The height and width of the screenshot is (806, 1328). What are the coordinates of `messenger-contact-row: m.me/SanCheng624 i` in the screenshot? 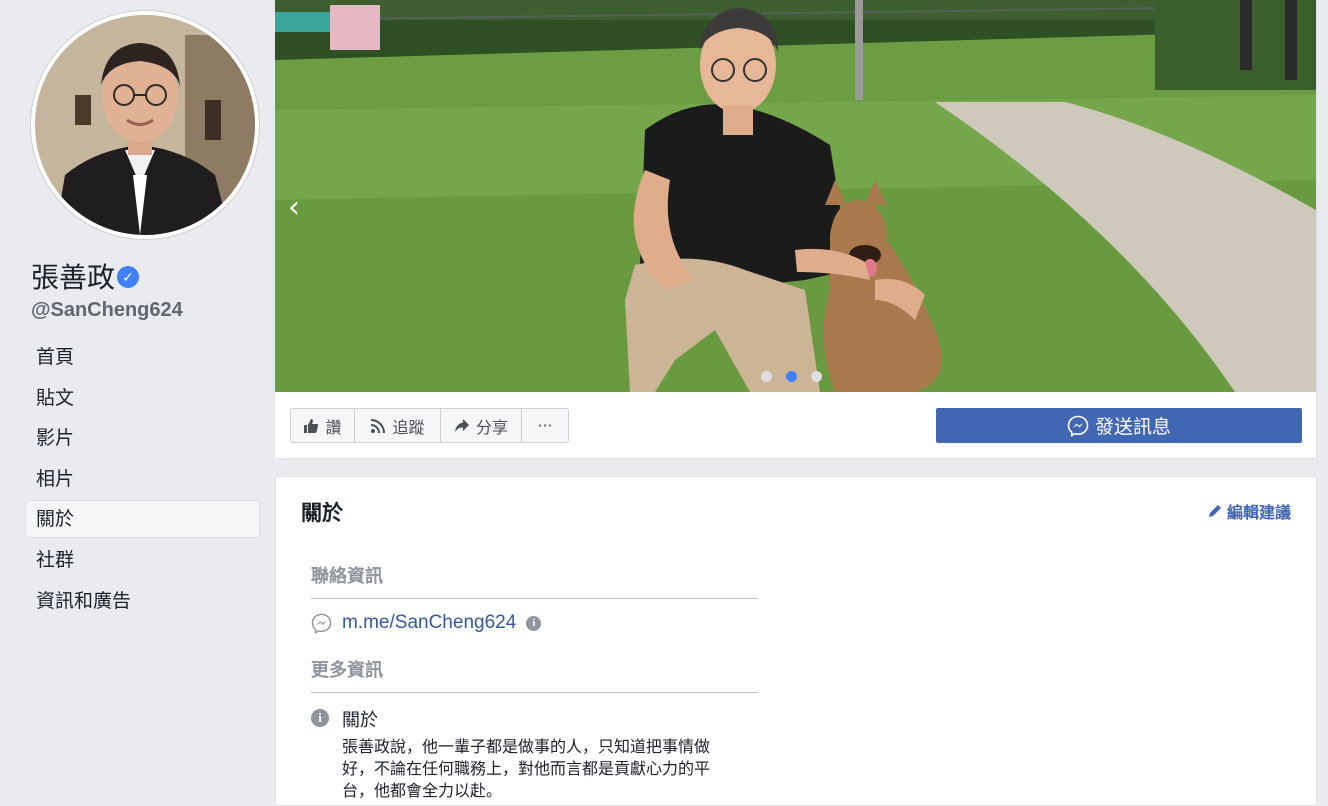 It's located at (426, 623).